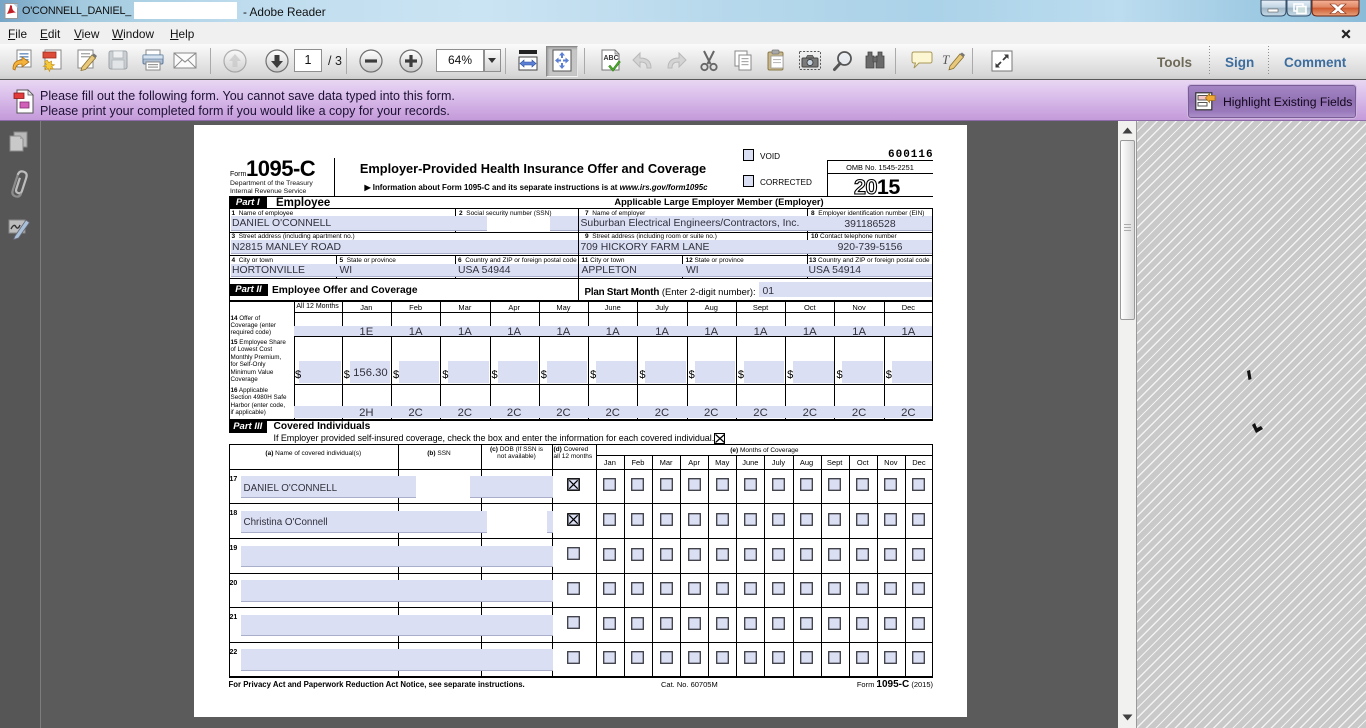  I want to click on svg-text: ABC, so click(611, 58).